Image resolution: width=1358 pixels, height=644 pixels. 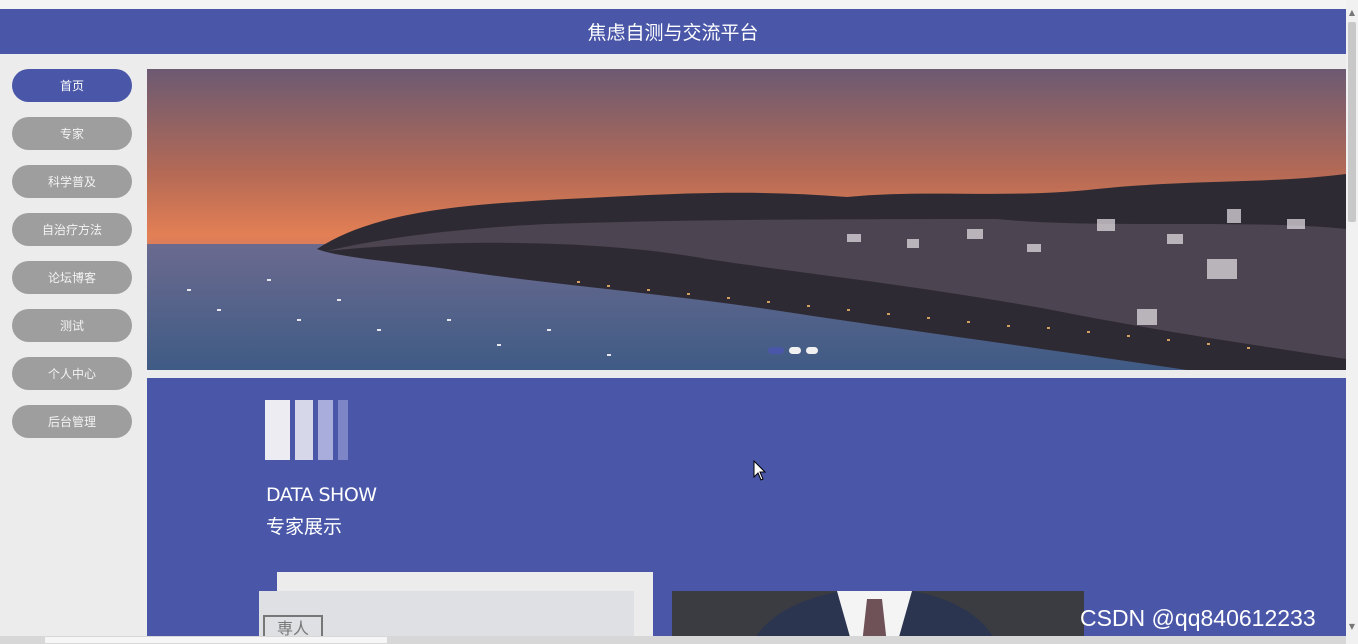 I want to click on site-title: 焦虑自测与交流平台, so click(x=673, y=33).